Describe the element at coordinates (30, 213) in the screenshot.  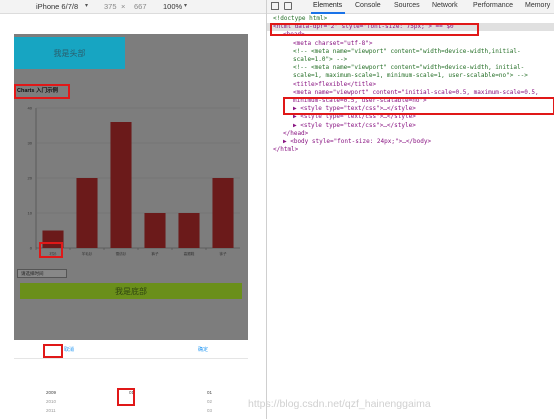
I see `y-tick-label: 10` at that location.